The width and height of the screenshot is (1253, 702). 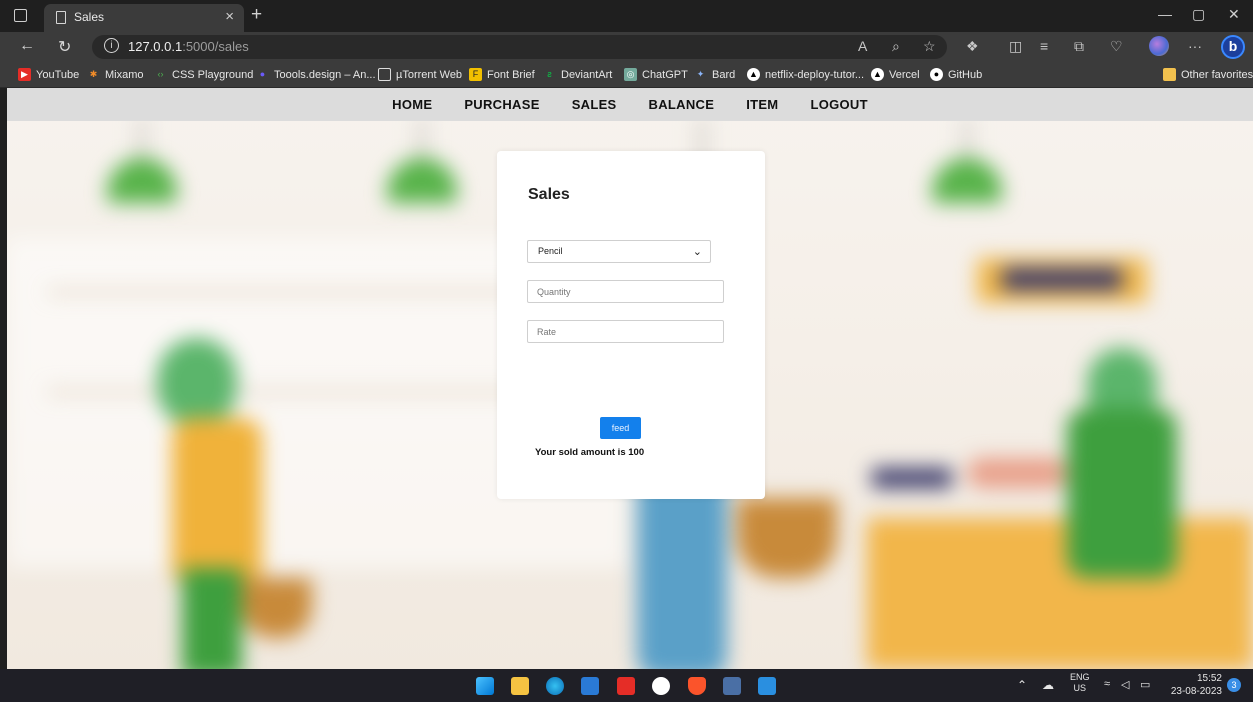 I want to click on app-icon, so click(x=732, y=686).